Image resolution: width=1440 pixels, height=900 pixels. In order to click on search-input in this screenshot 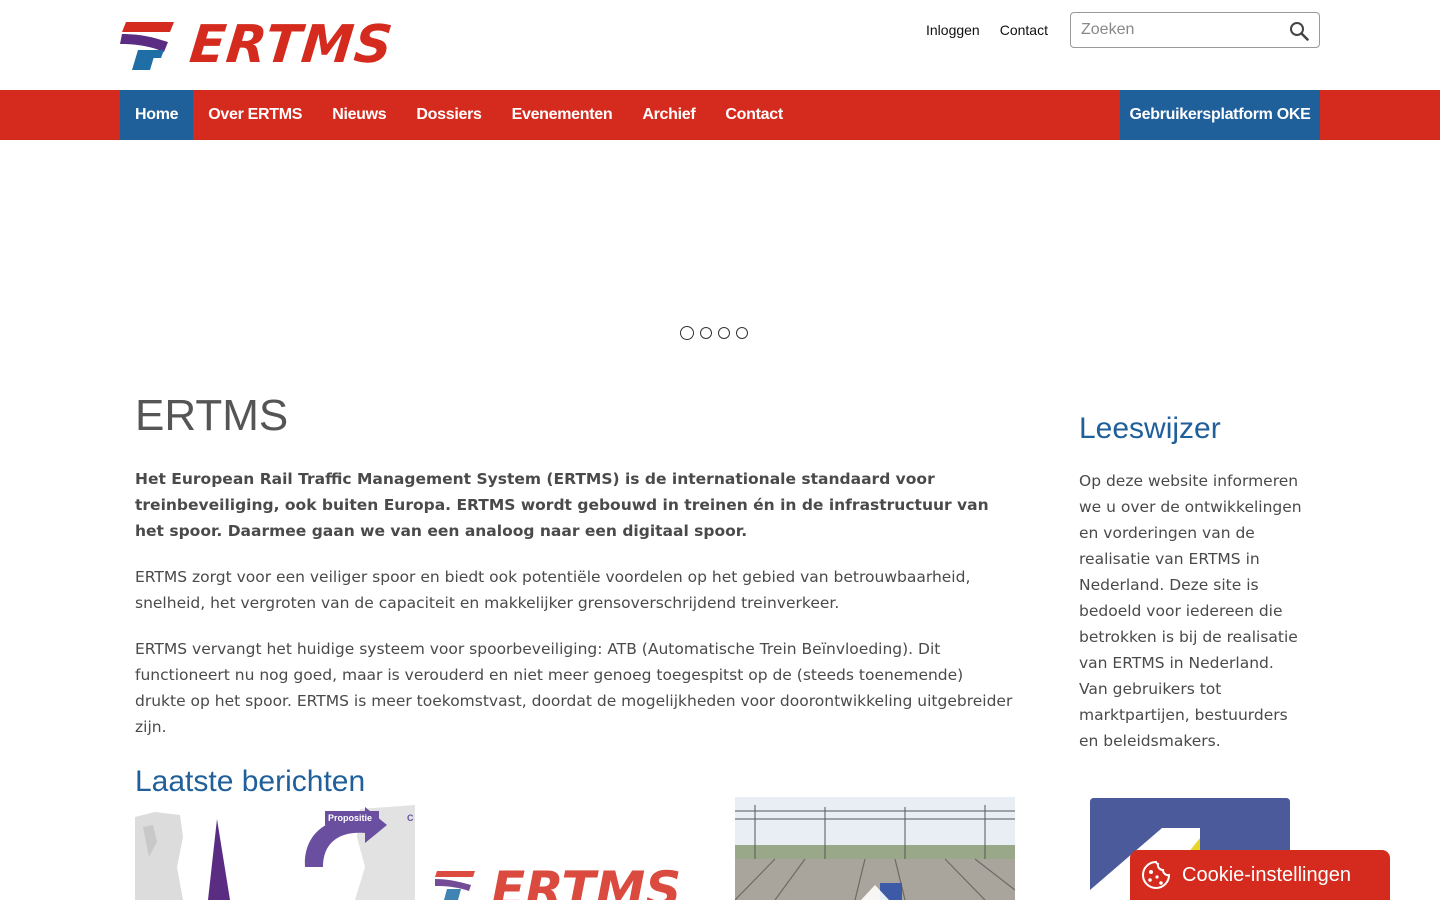, I will do `click(1181, 30)`.